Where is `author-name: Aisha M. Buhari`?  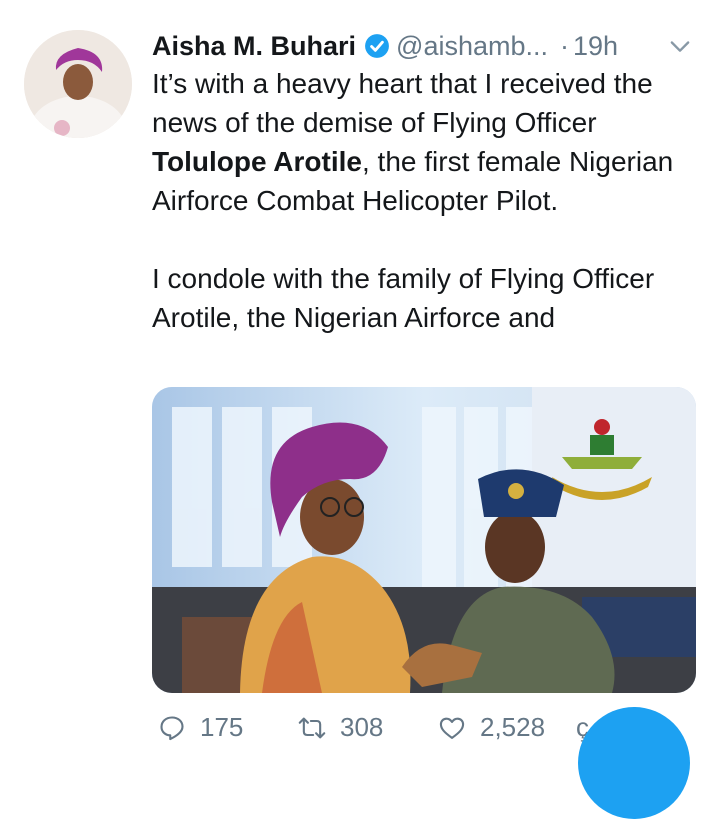 author-name: Aisha M. Buhari is located at coordinates (254, 46).